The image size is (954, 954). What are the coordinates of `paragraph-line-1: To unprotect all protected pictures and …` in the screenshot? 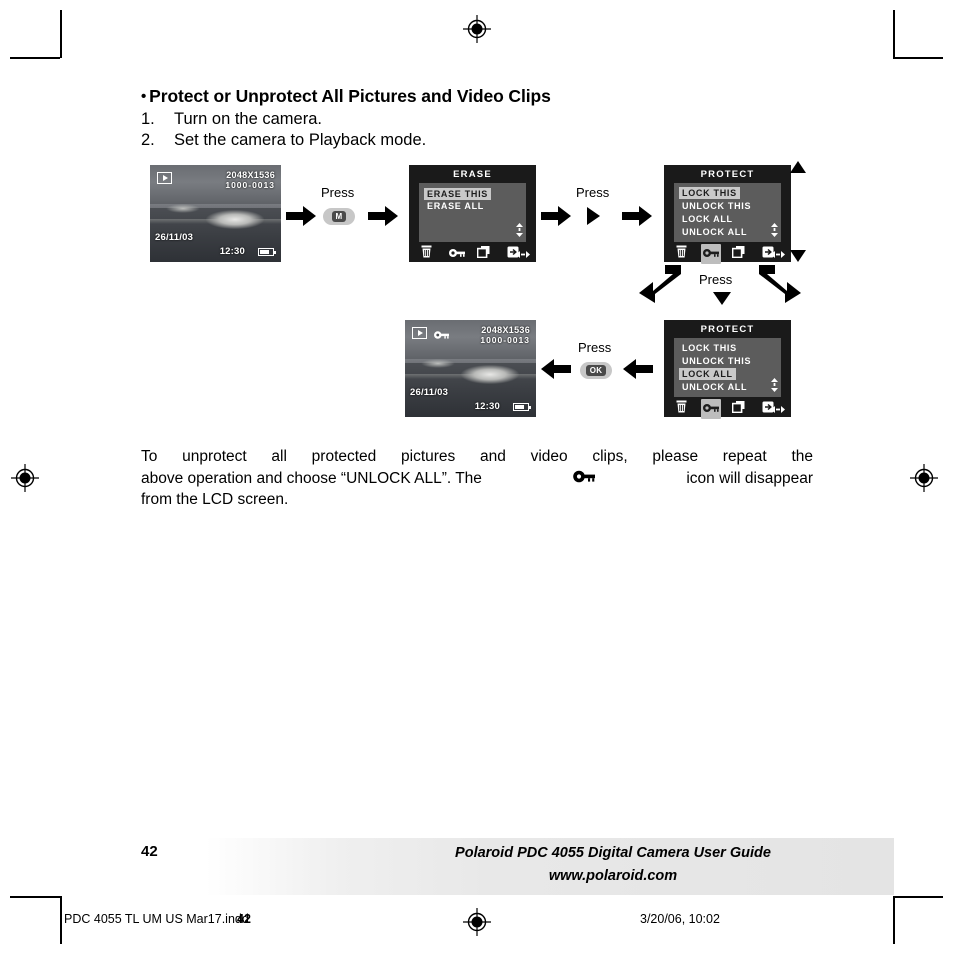 It's located at (477, 456).